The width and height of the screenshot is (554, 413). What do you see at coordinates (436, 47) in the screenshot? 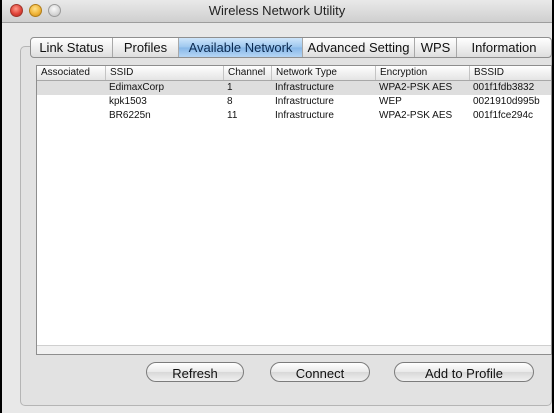
I see `tab-wps: WPS` at bounding box center [436, 47].